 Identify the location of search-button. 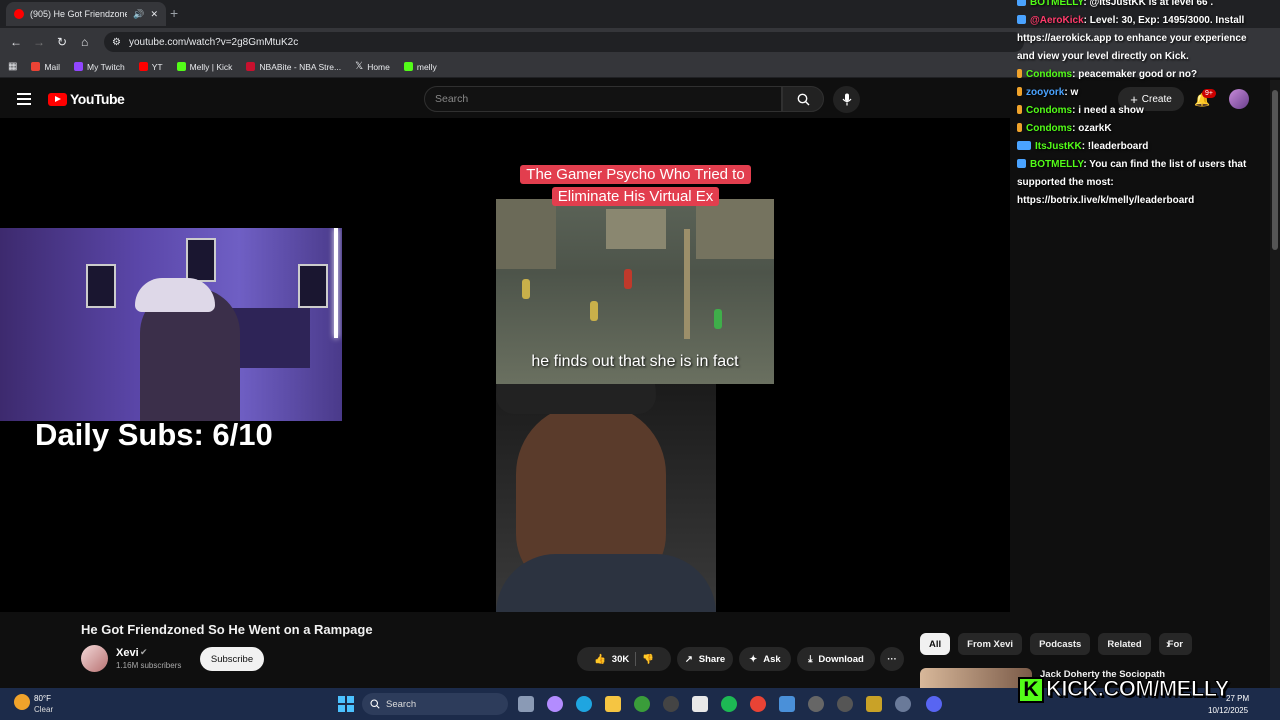
(803, 99).